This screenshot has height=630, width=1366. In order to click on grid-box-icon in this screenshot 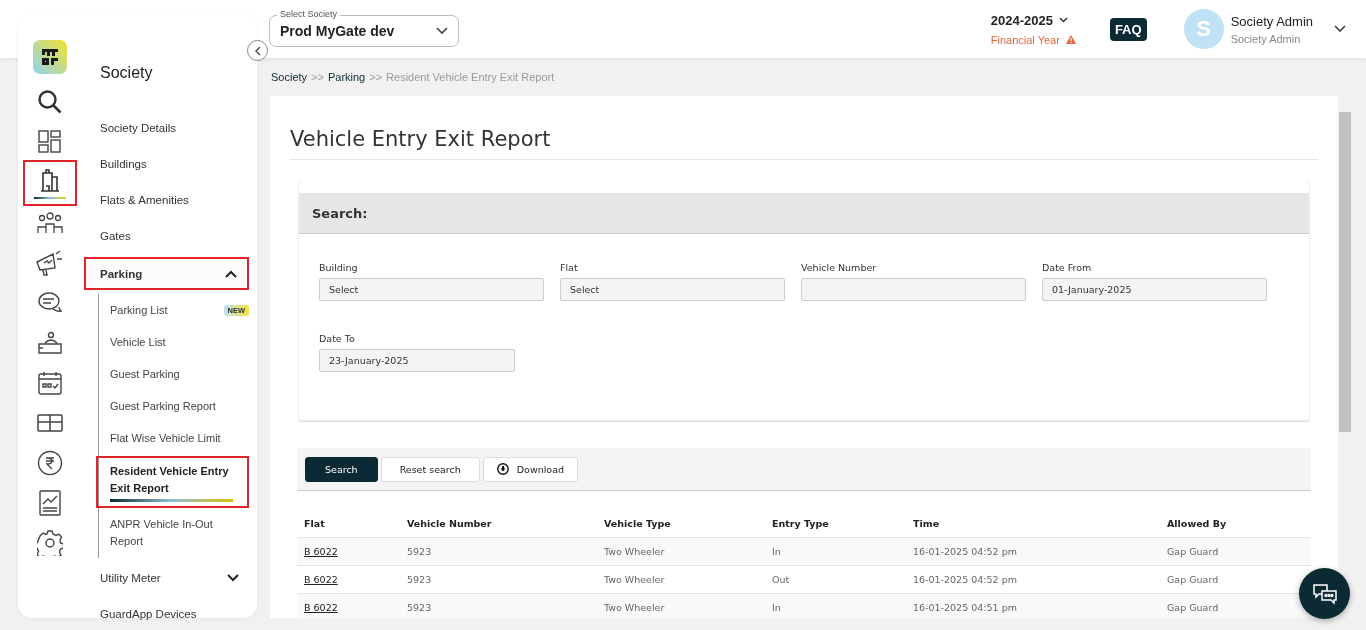, I will do `click(49, 423)`.